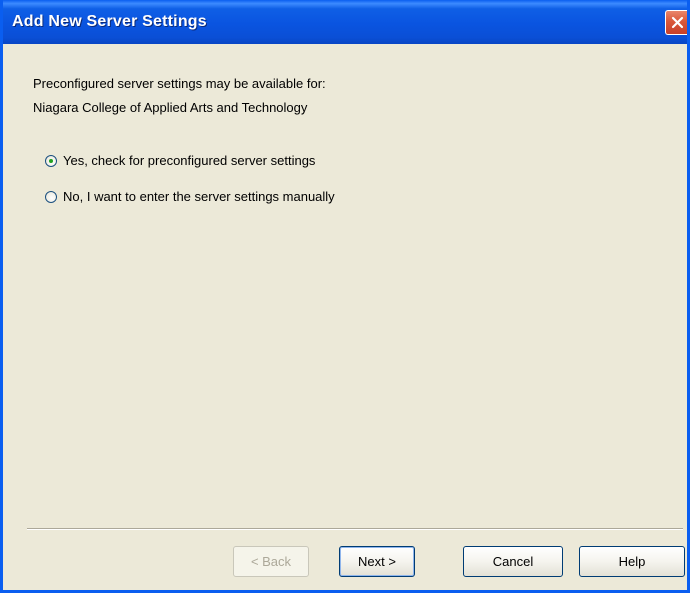 This screenshot has width=690, height=593. Describe the element at coordinates (345, 22) in the screenshot. I see `title-bar: Add New Server Settings` at that location.